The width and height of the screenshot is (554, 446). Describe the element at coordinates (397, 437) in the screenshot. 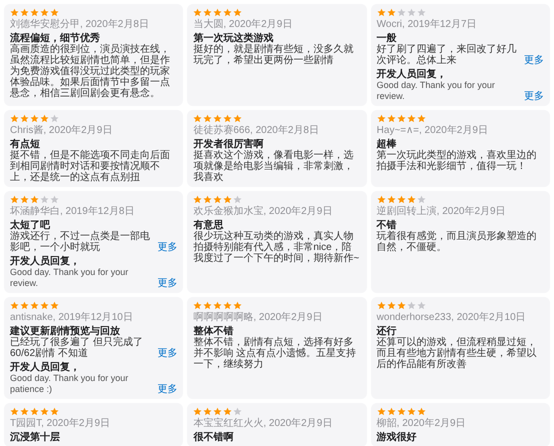

I see `review-title: 游戏很好` at that location.